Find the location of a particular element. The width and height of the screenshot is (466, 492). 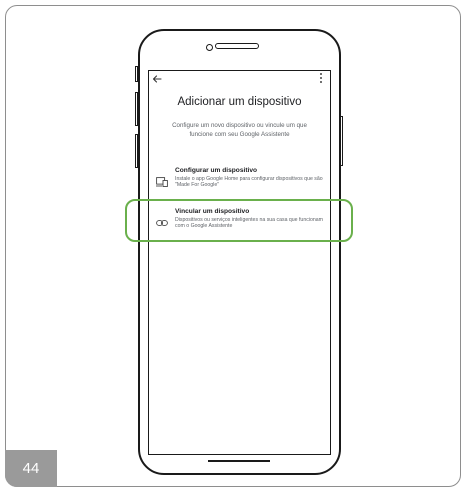

volume-button-lower is located at coordinates (136, 151).